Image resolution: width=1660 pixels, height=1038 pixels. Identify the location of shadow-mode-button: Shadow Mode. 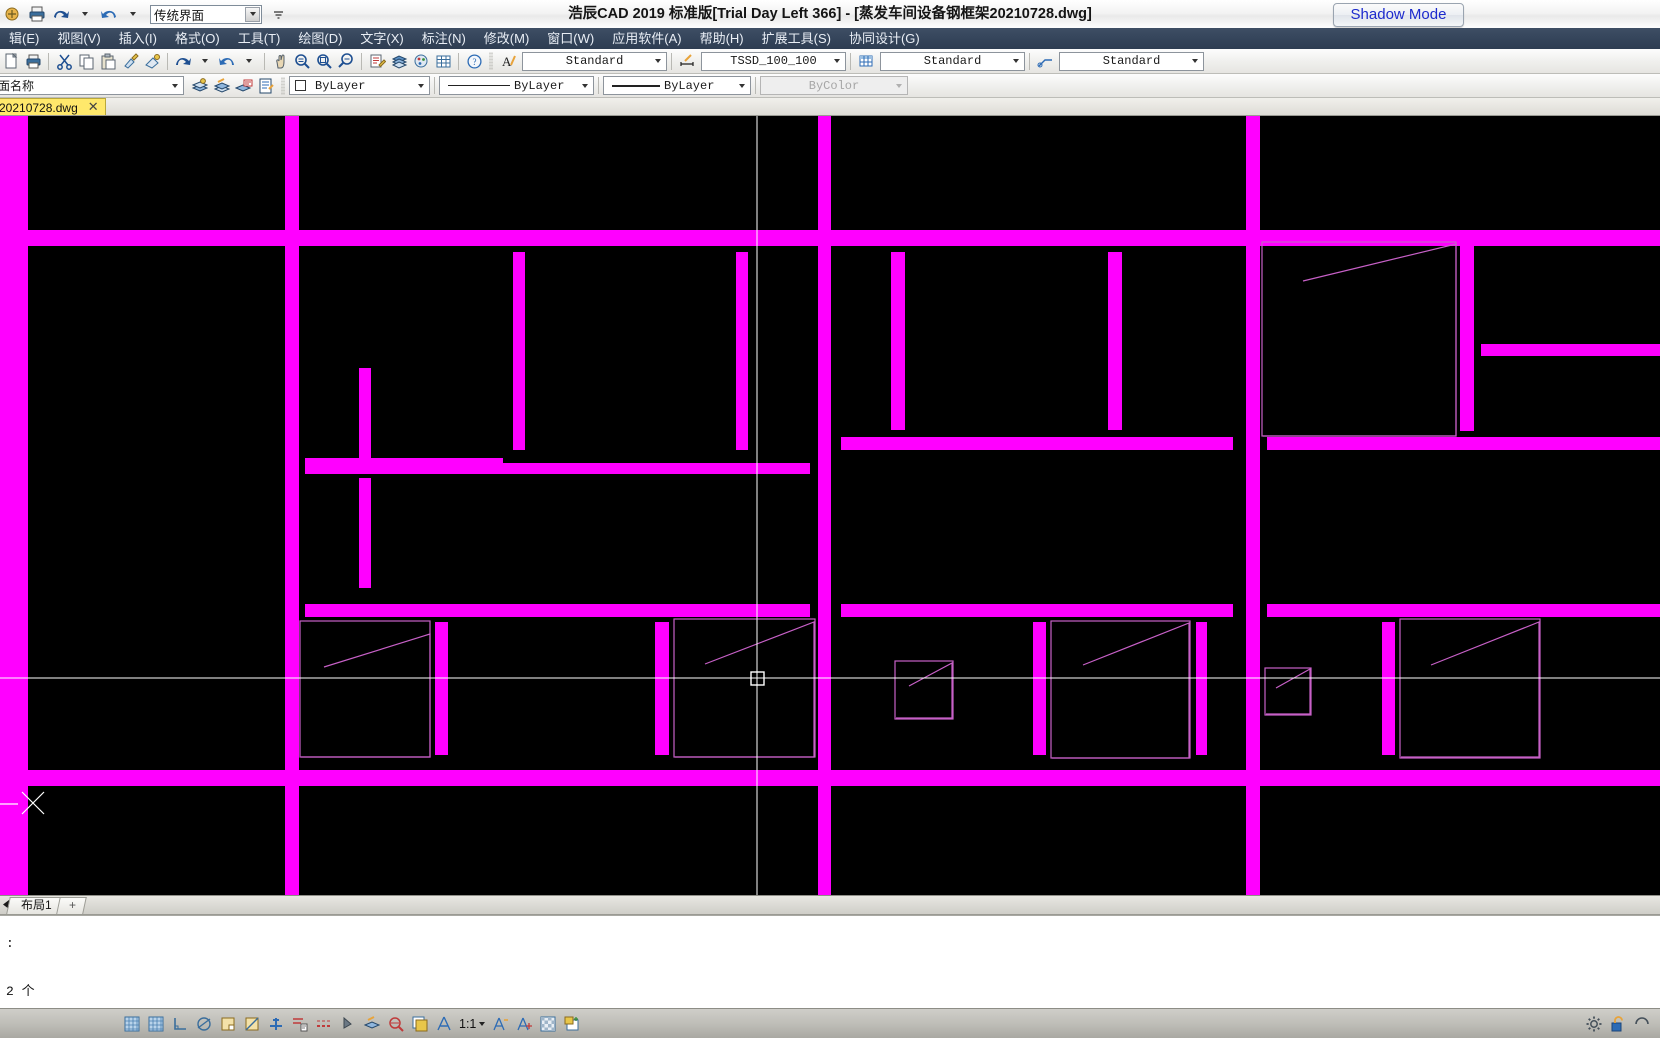
(1398, 15).